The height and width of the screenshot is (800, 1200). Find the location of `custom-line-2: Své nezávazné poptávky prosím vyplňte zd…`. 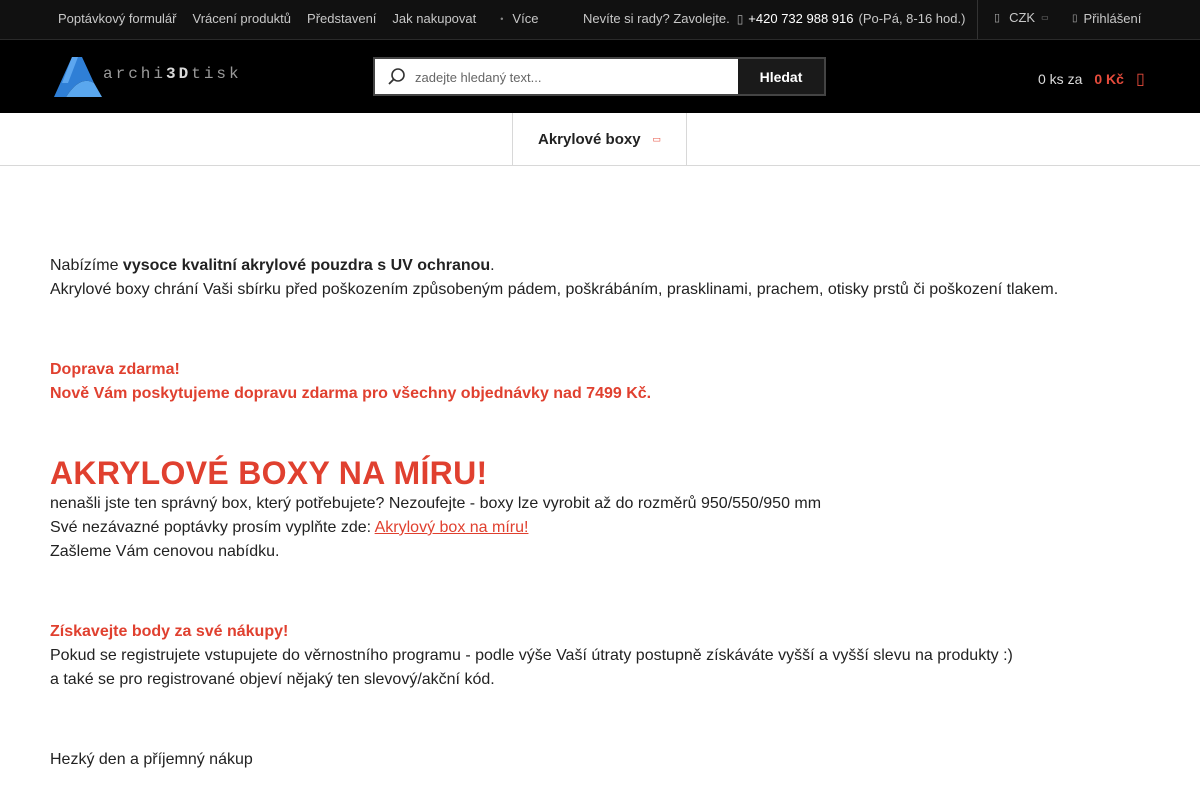

custom-line-2: Své nezávazné poptávky prosím vyplňte zd… is located at coordinates (289, 528).